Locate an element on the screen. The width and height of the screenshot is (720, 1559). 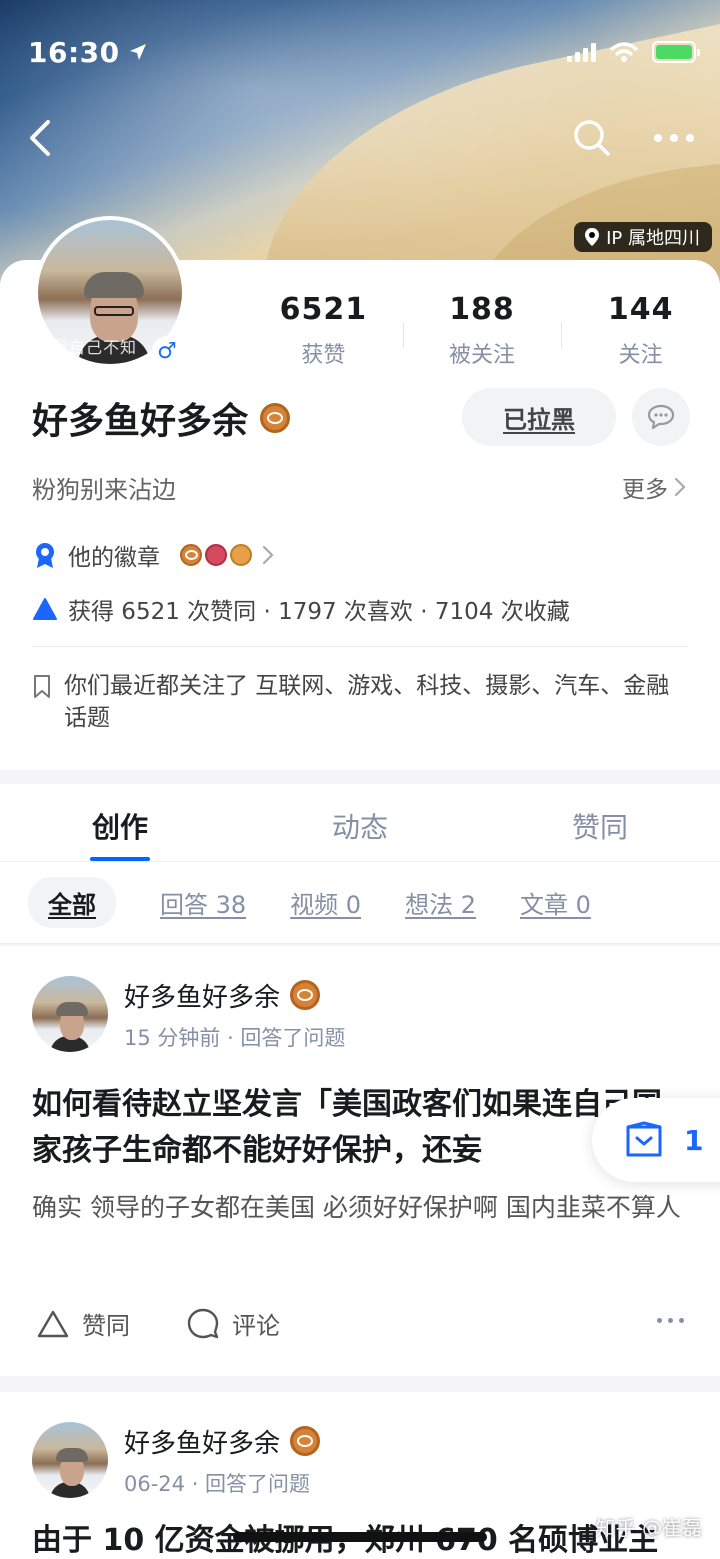
feed-meta: 15 分钟前 · 回答了问题 is located at coordinates (235, 1037).